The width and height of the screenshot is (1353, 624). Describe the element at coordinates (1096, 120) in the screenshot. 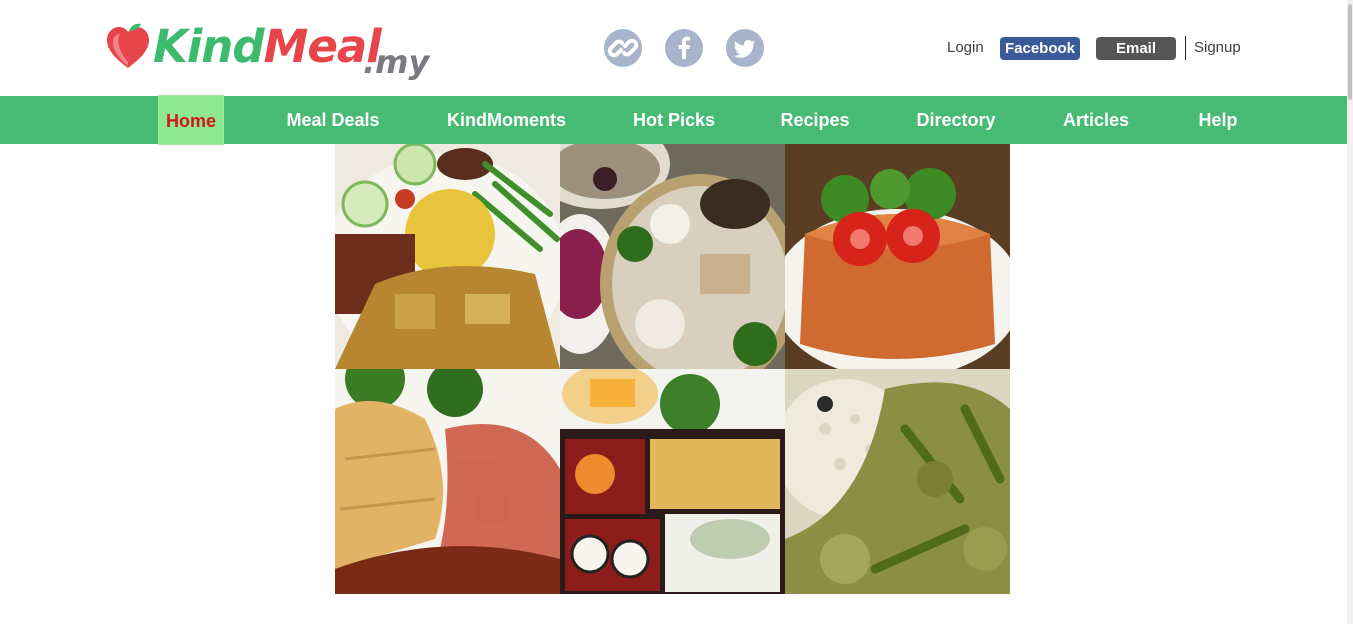

I see `nav-item-articles: Articles` at that location.